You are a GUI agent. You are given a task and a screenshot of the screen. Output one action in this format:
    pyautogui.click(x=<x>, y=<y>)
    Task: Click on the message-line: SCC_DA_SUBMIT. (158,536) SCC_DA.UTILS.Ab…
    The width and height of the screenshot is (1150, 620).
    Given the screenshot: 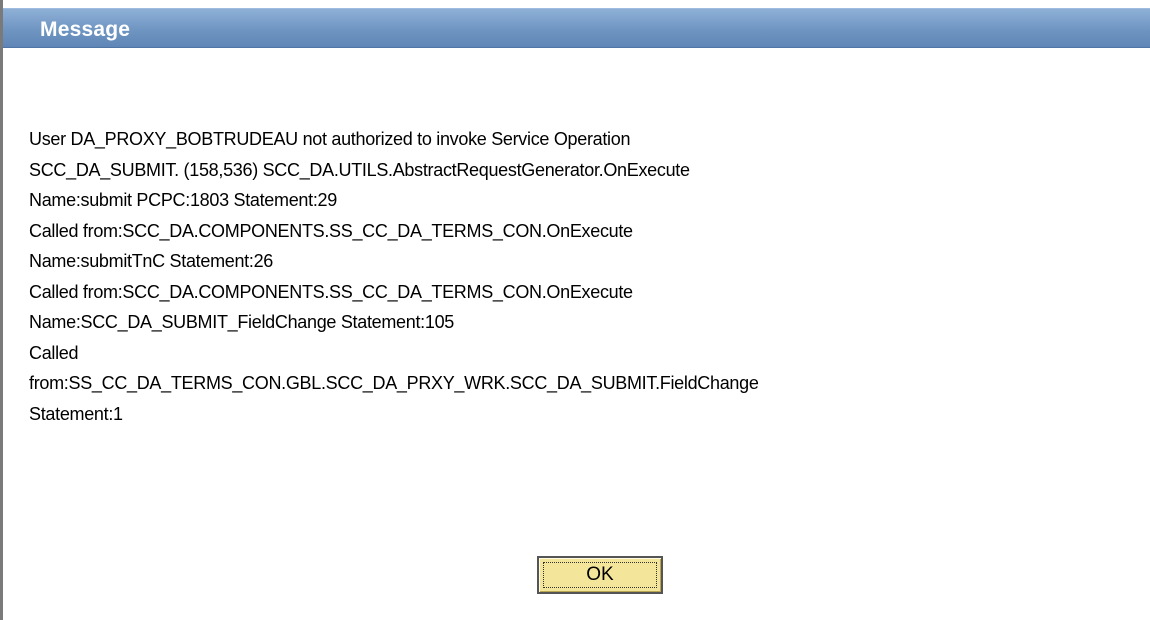 What is the action you would take?
    pyautogui.click(x=359, y=169)
    